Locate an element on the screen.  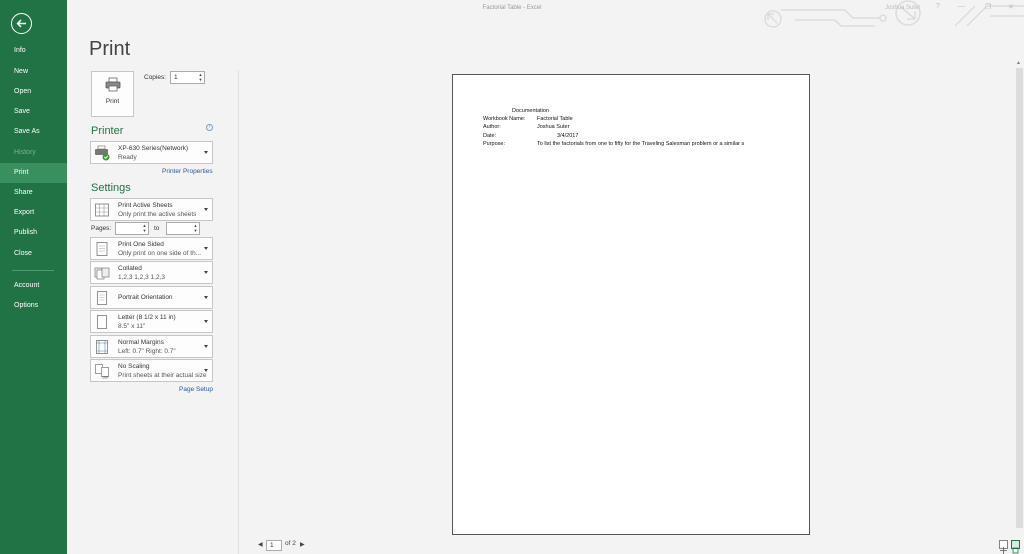
copies-value: 1 is located at coordinates (176, 77).